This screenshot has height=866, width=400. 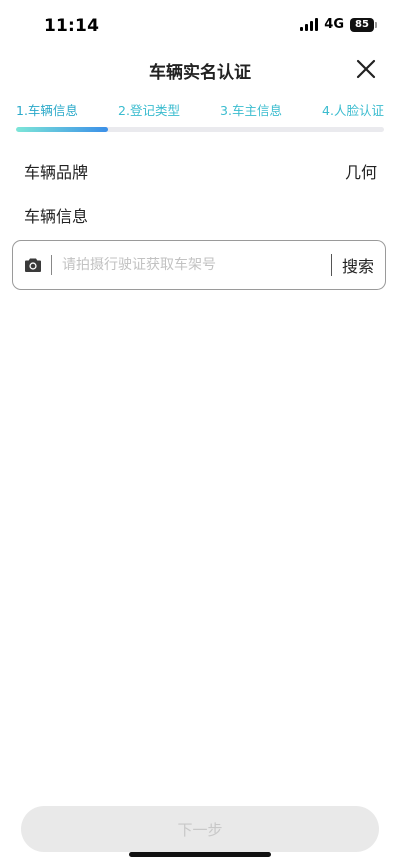 I want to click on search-button: 搜索, so click(x=358, y=265).